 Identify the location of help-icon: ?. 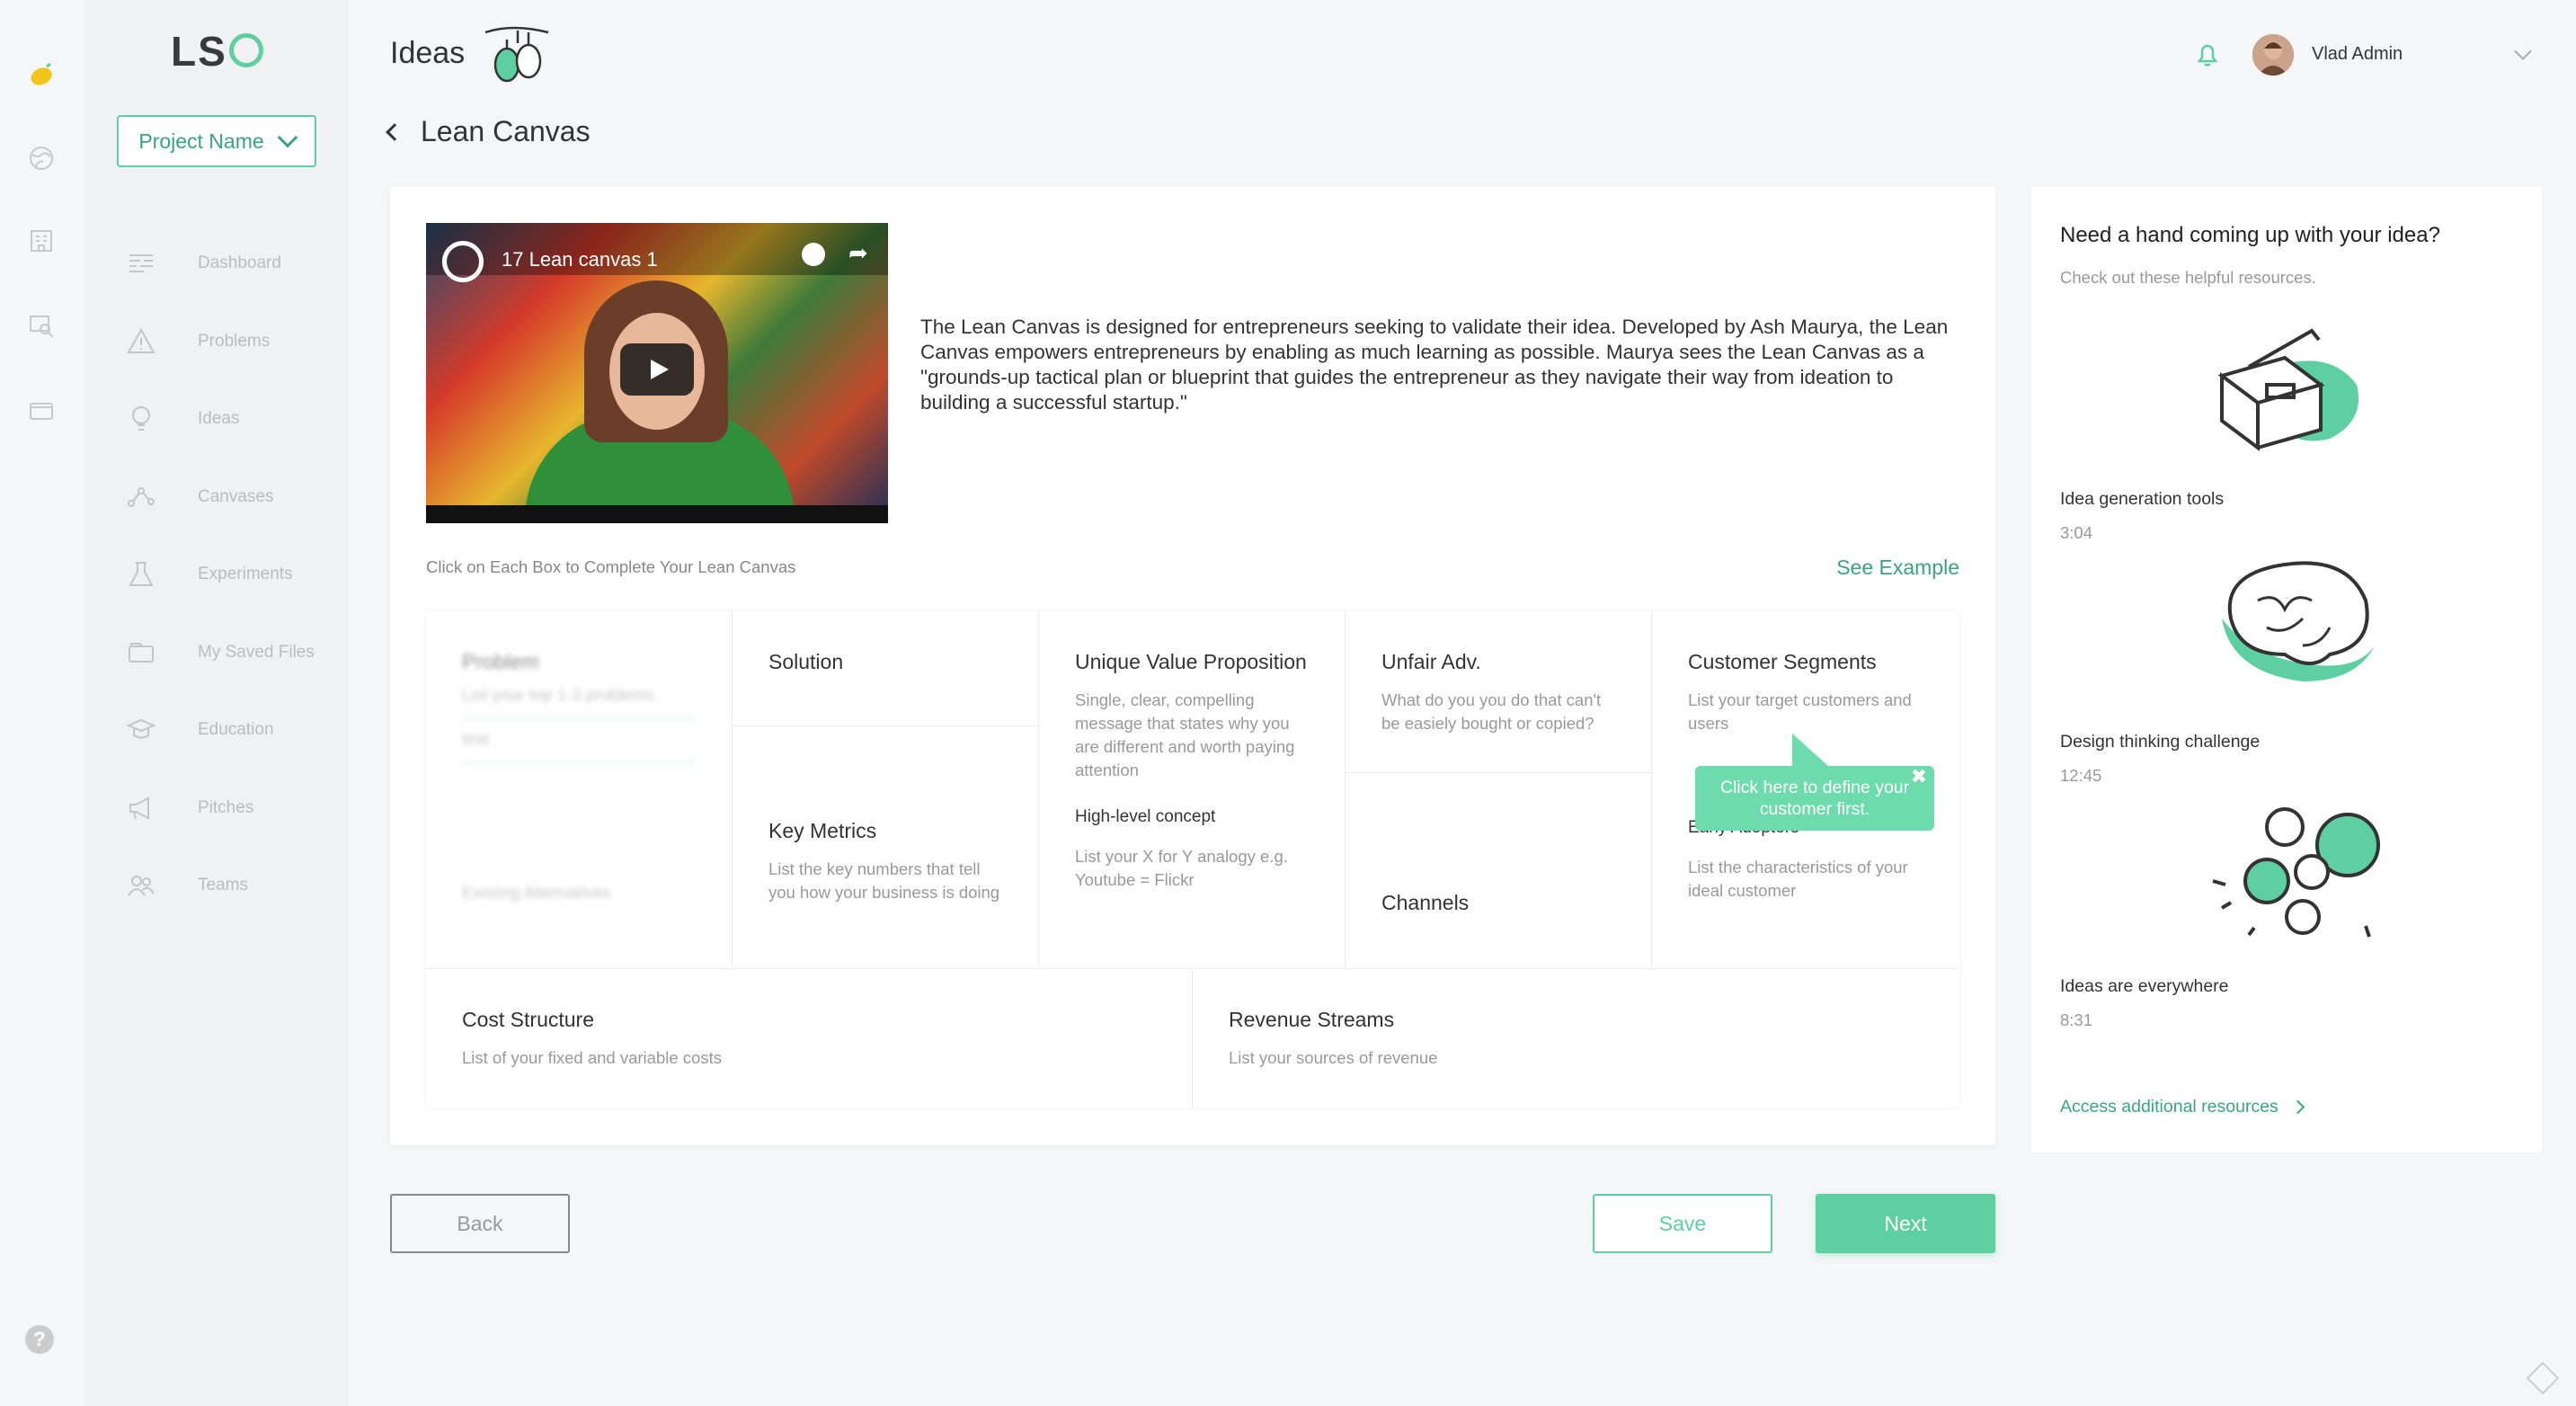
(39, 1339).